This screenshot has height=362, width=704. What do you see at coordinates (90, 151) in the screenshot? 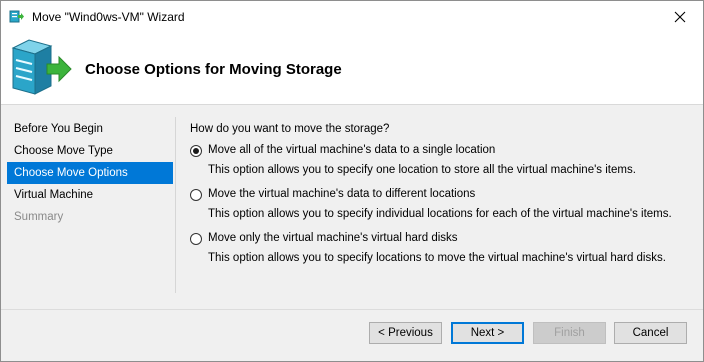
I see `nav-item-choose-move-type: Choose Move Type` at bounding box center [90, 151].